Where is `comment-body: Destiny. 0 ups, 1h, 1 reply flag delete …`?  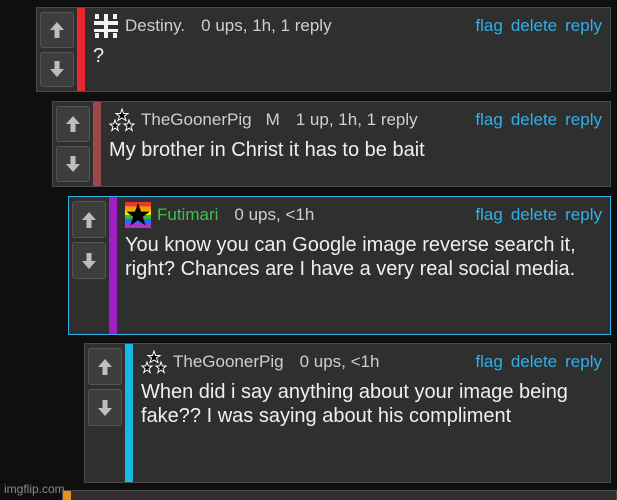 comment-body: Destiny. 0 ups, 1h, 1 reply flag delete … is located at coordinates (347, 49).